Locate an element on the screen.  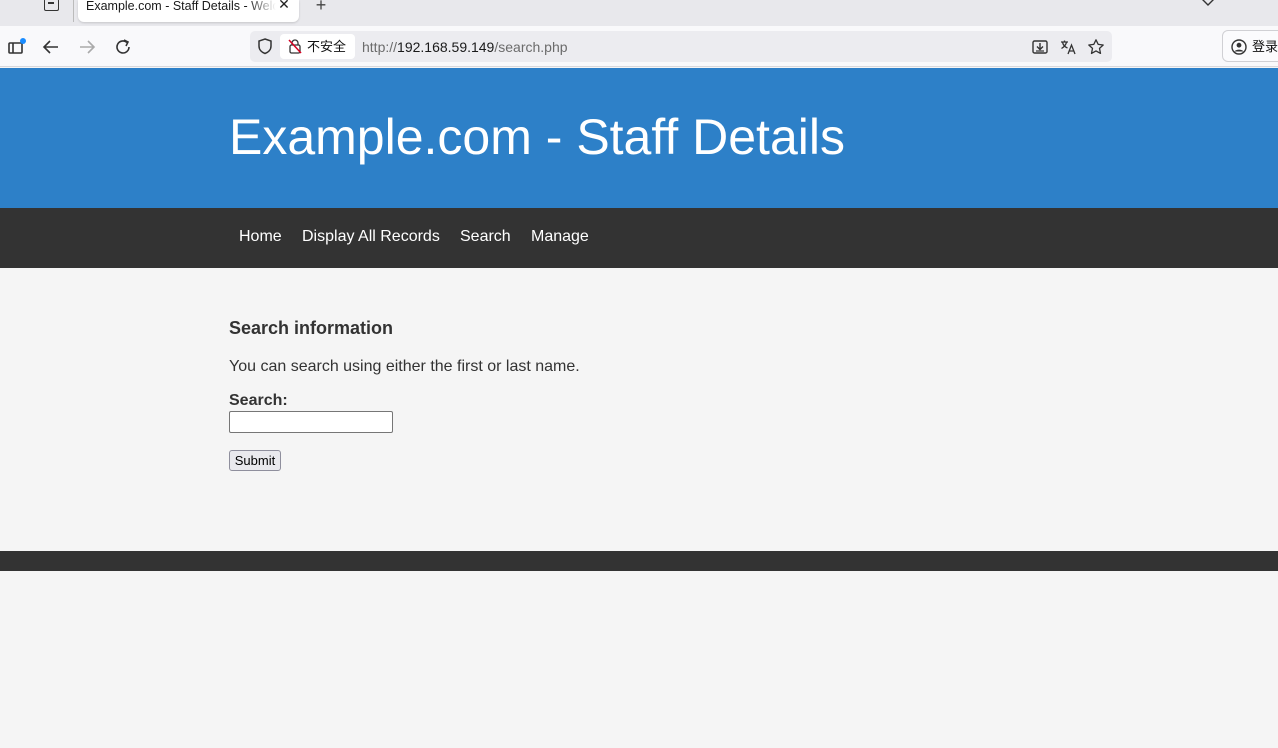
new-tab-icon: + is located at coordinates (321, 7).